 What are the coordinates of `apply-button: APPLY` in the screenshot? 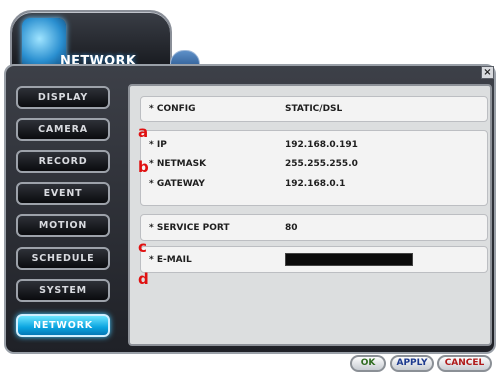 It's located at (412, 363).